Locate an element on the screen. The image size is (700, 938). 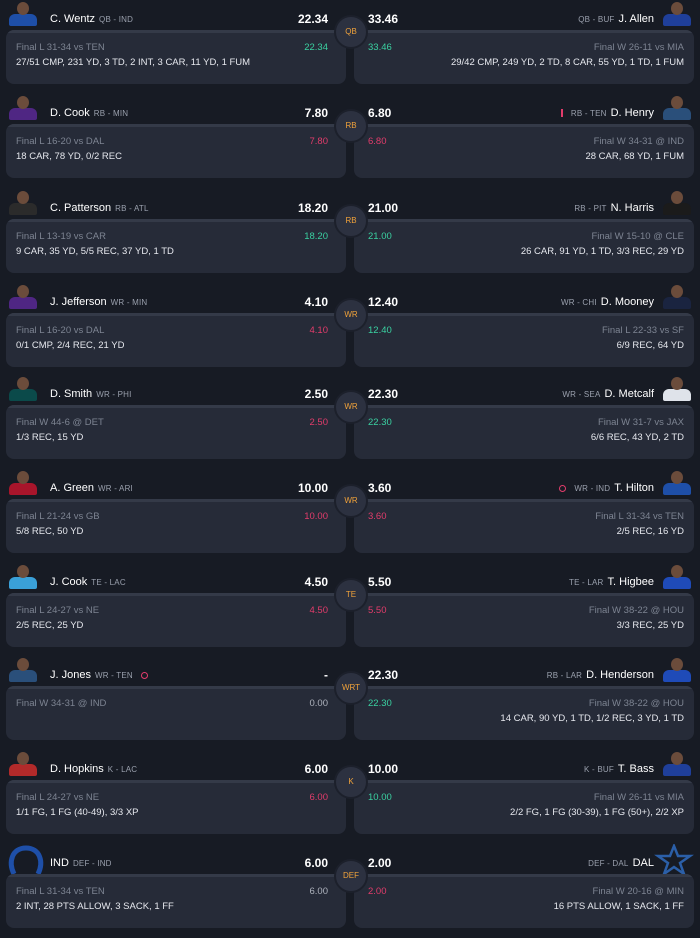
right-player-name-line: DEF - DAL DAL is located at coordinates (619, 863).